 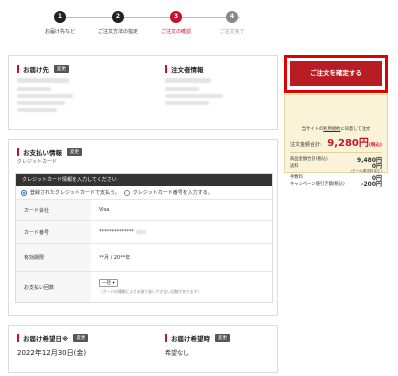 I want to click on installments-select-value: 一括, so click(x=106, y=283).